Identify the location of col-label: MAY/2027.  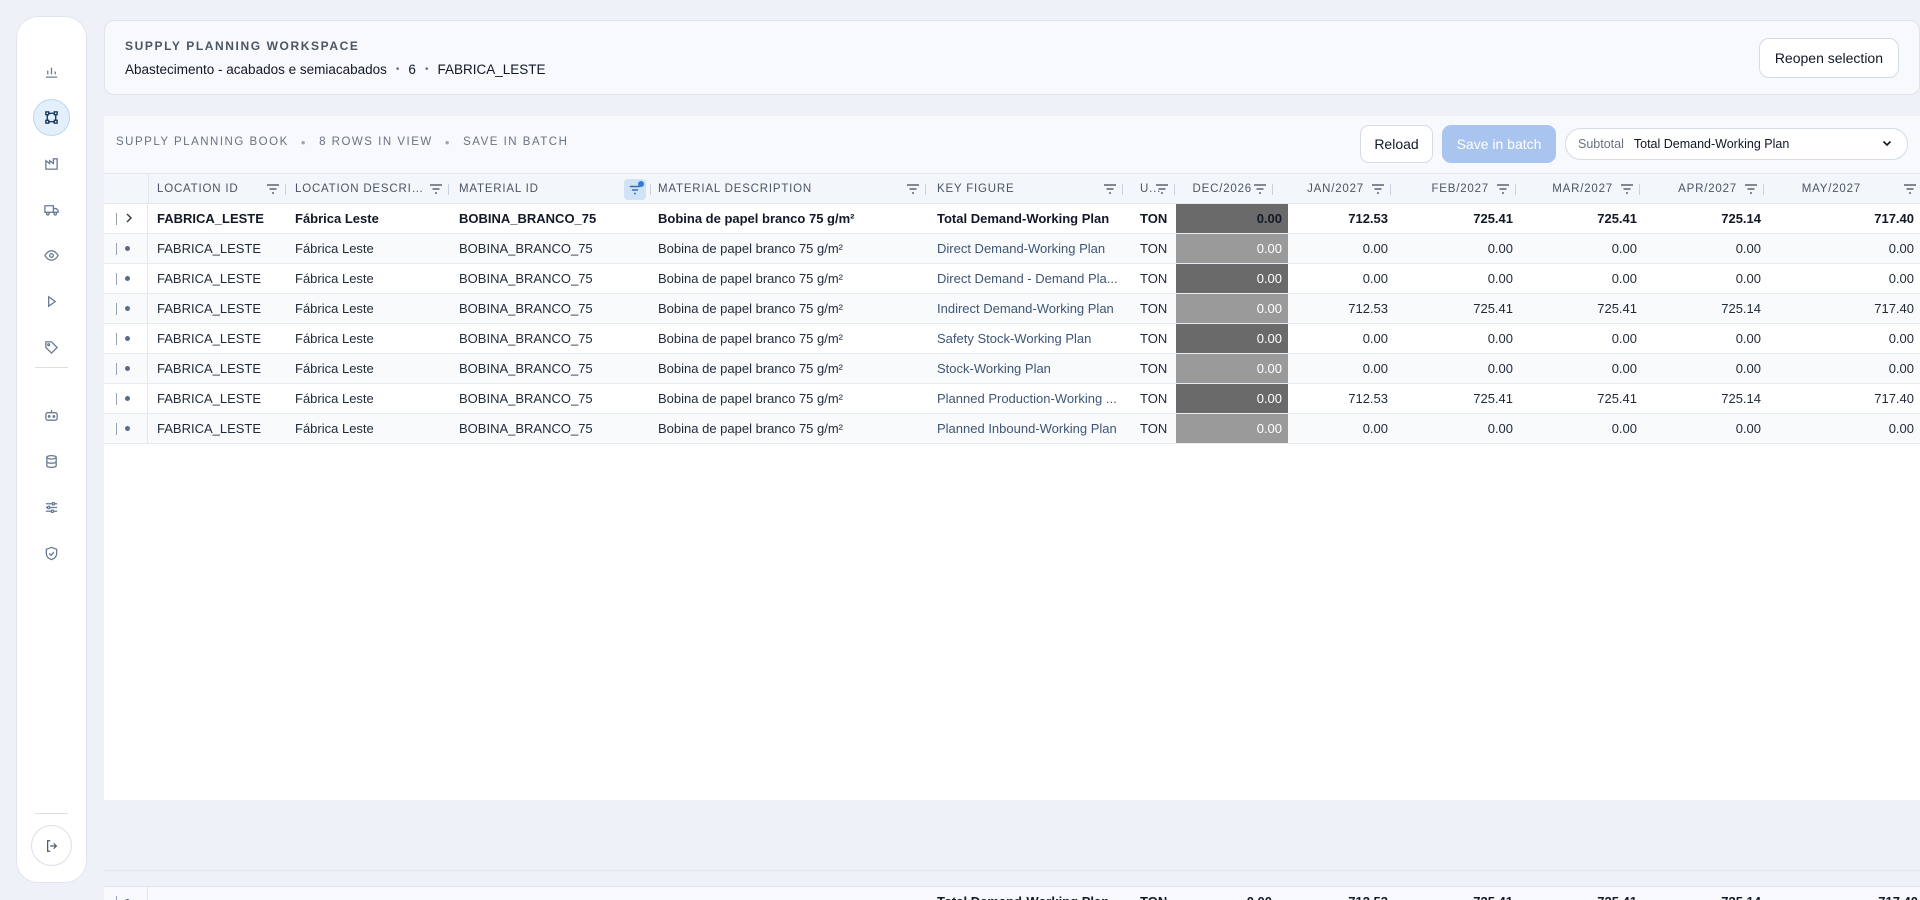
(1831, 189).